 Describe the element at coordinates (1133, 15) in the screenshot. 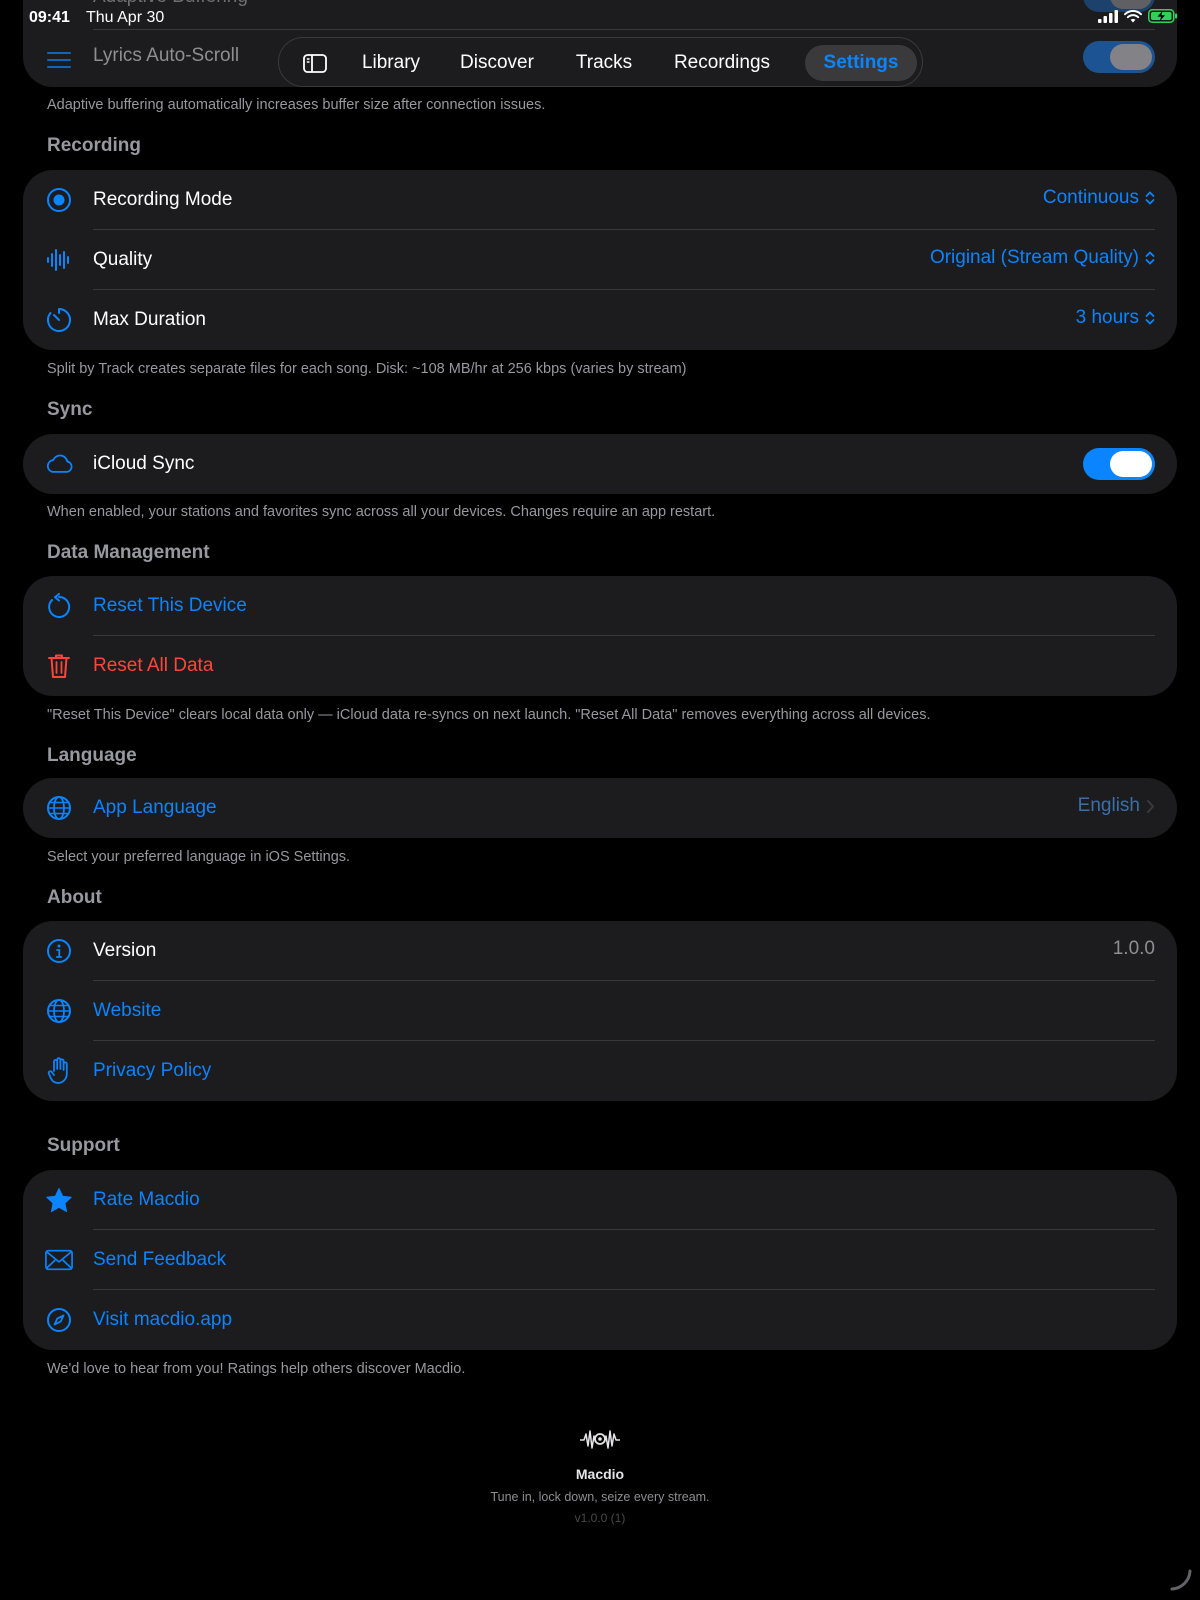

I see `wifi-icon` at that location.